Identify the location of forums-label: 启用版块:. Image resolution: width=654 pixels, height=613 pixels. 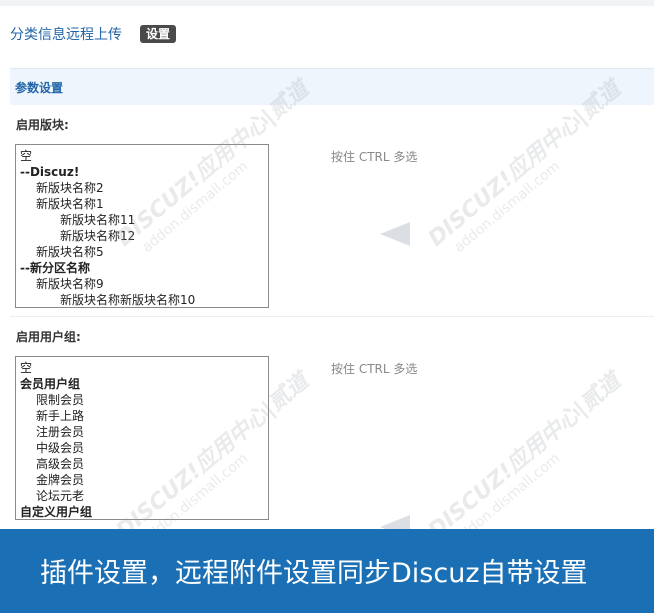
(42, 125).